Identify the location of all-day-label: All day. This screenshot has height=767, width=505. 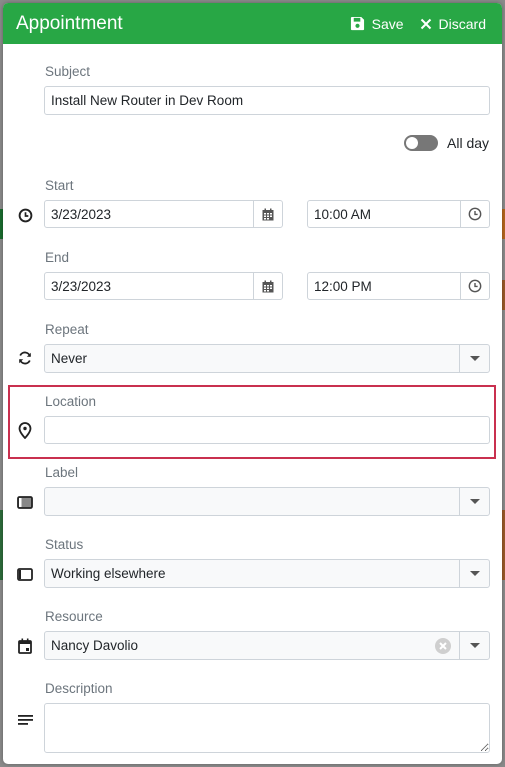
(468, 143).